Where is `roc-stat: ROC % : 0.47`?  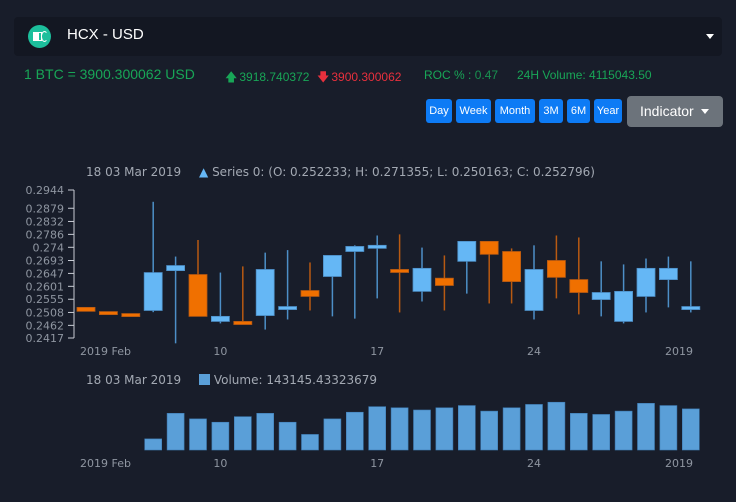
roc-stat: ROC % : 0.47 is located at coordinates (461, 75).